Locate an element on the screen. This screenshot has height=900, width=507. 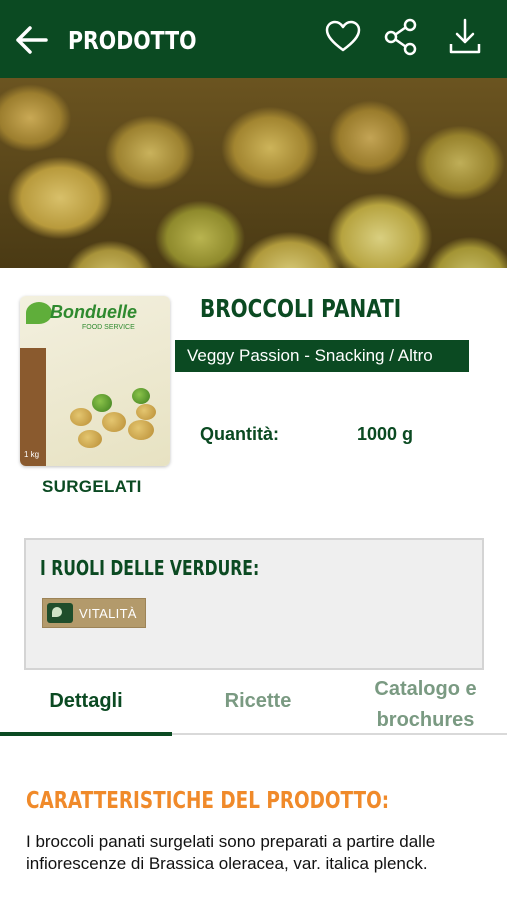
heart-icon is located at coordinates (343, 37).